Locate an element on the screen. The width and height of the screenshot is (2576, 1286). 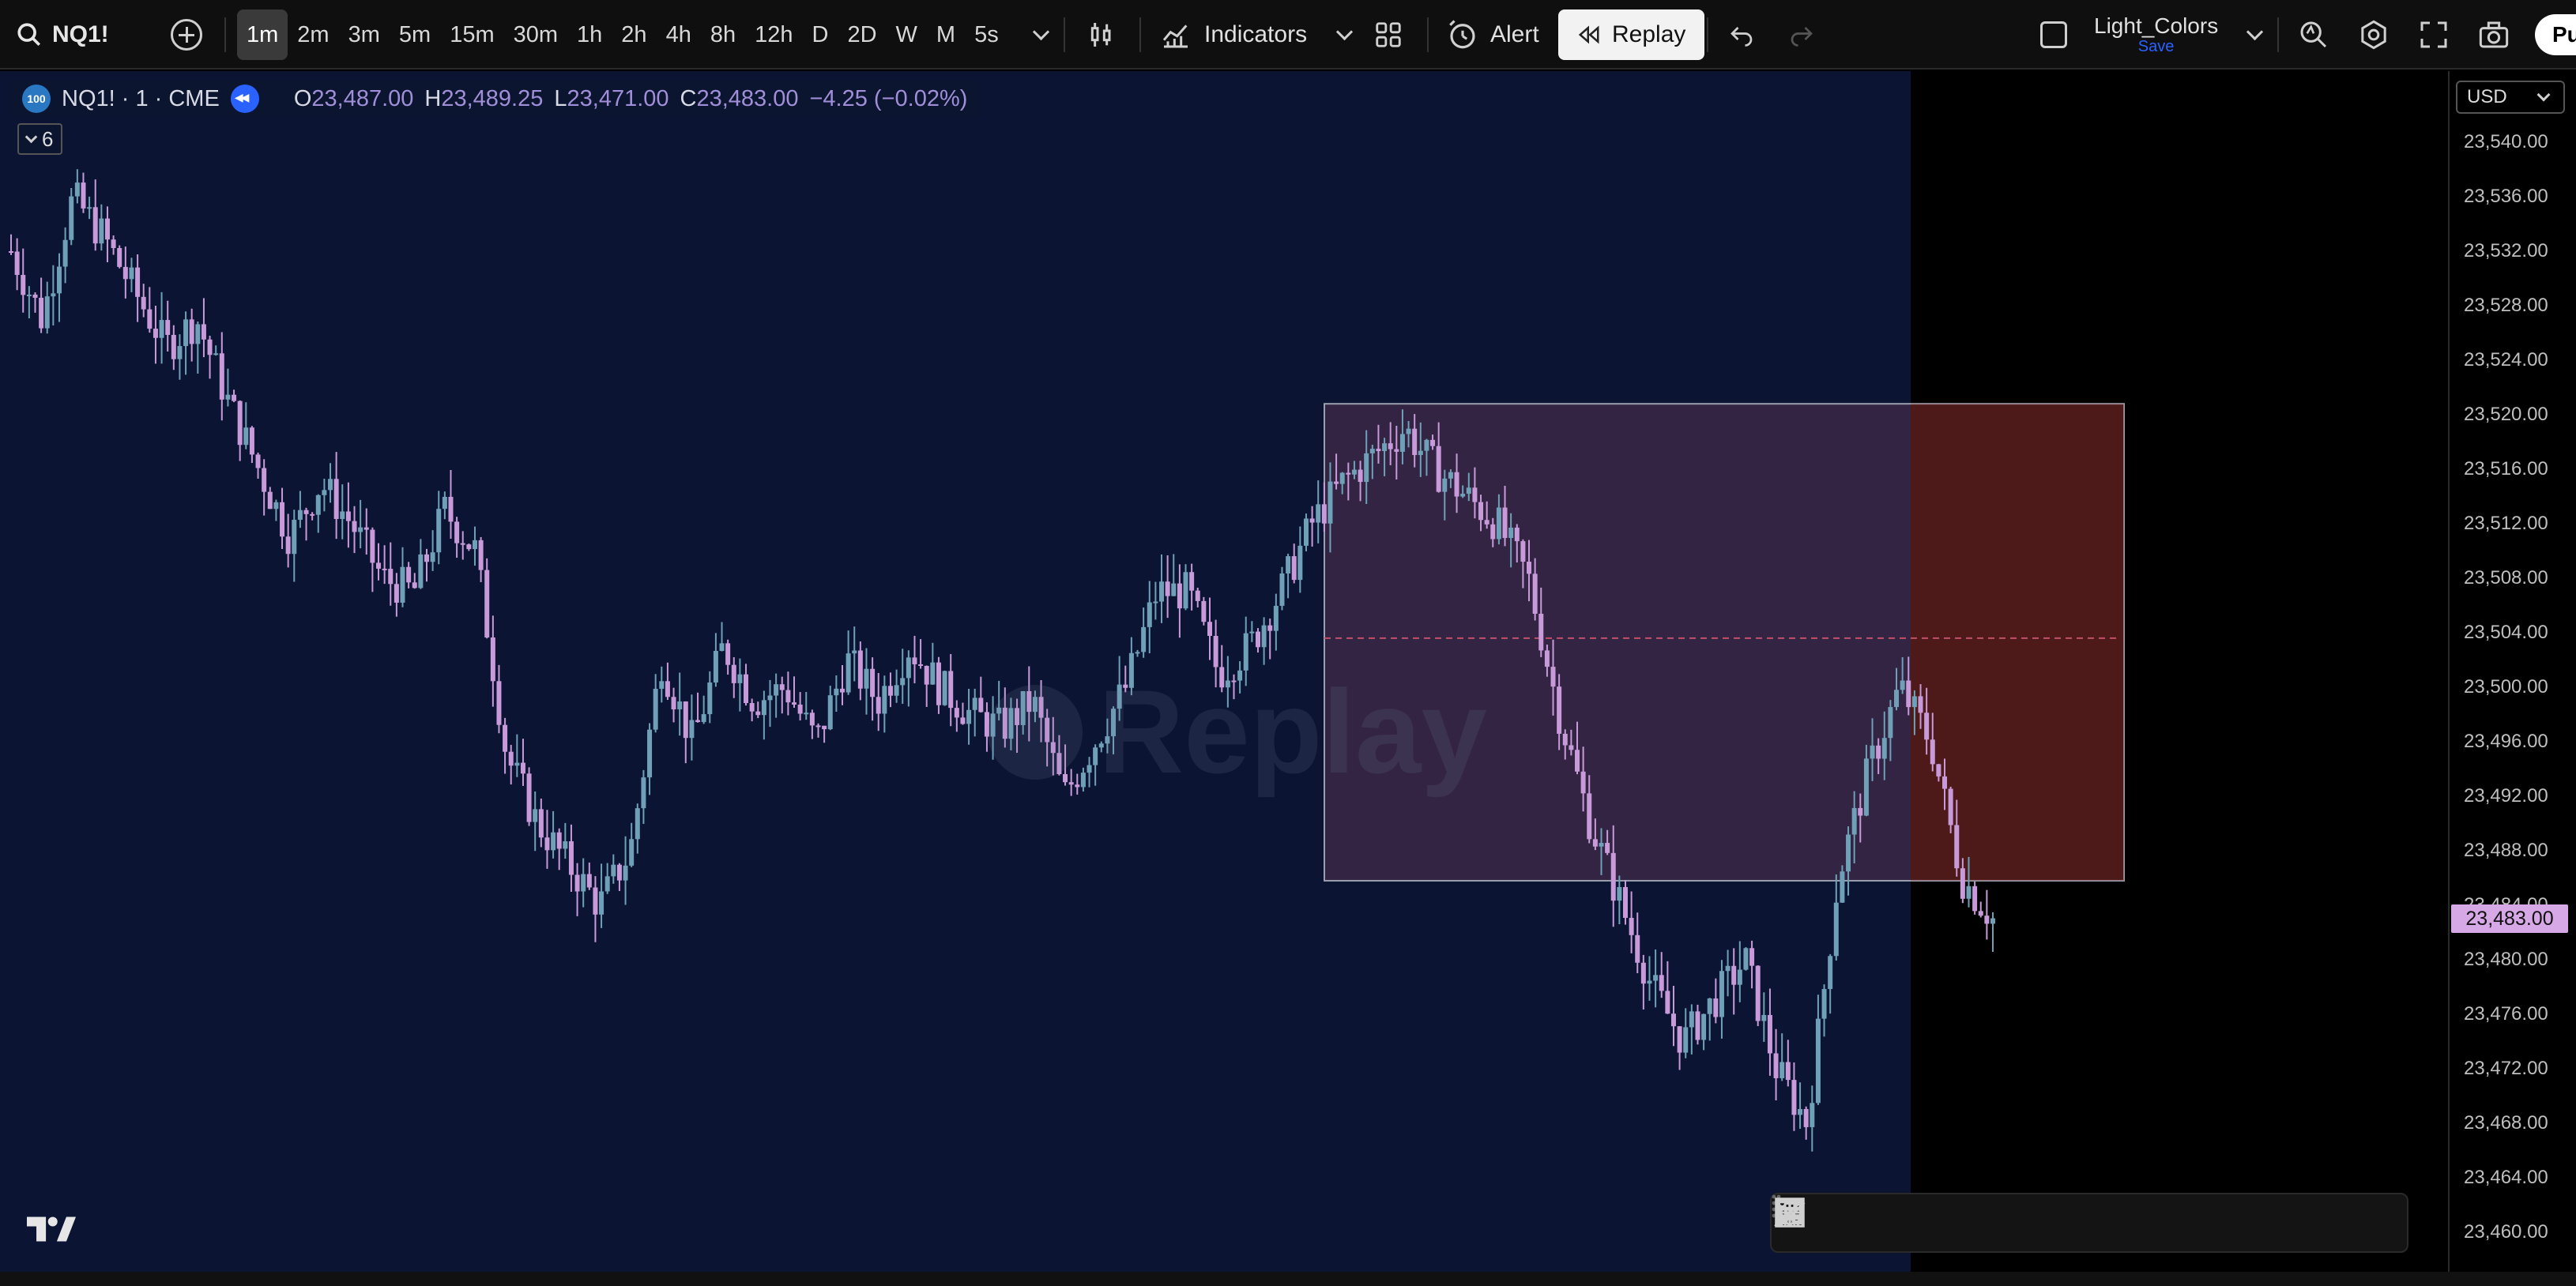
interval-2h: 2h is located at coordinates (634, 34).